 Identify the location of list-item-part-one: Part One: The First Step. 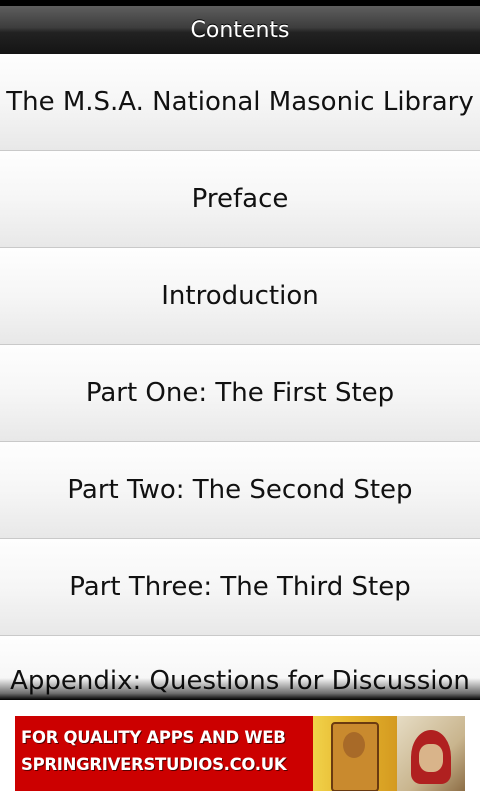
(240, 393).